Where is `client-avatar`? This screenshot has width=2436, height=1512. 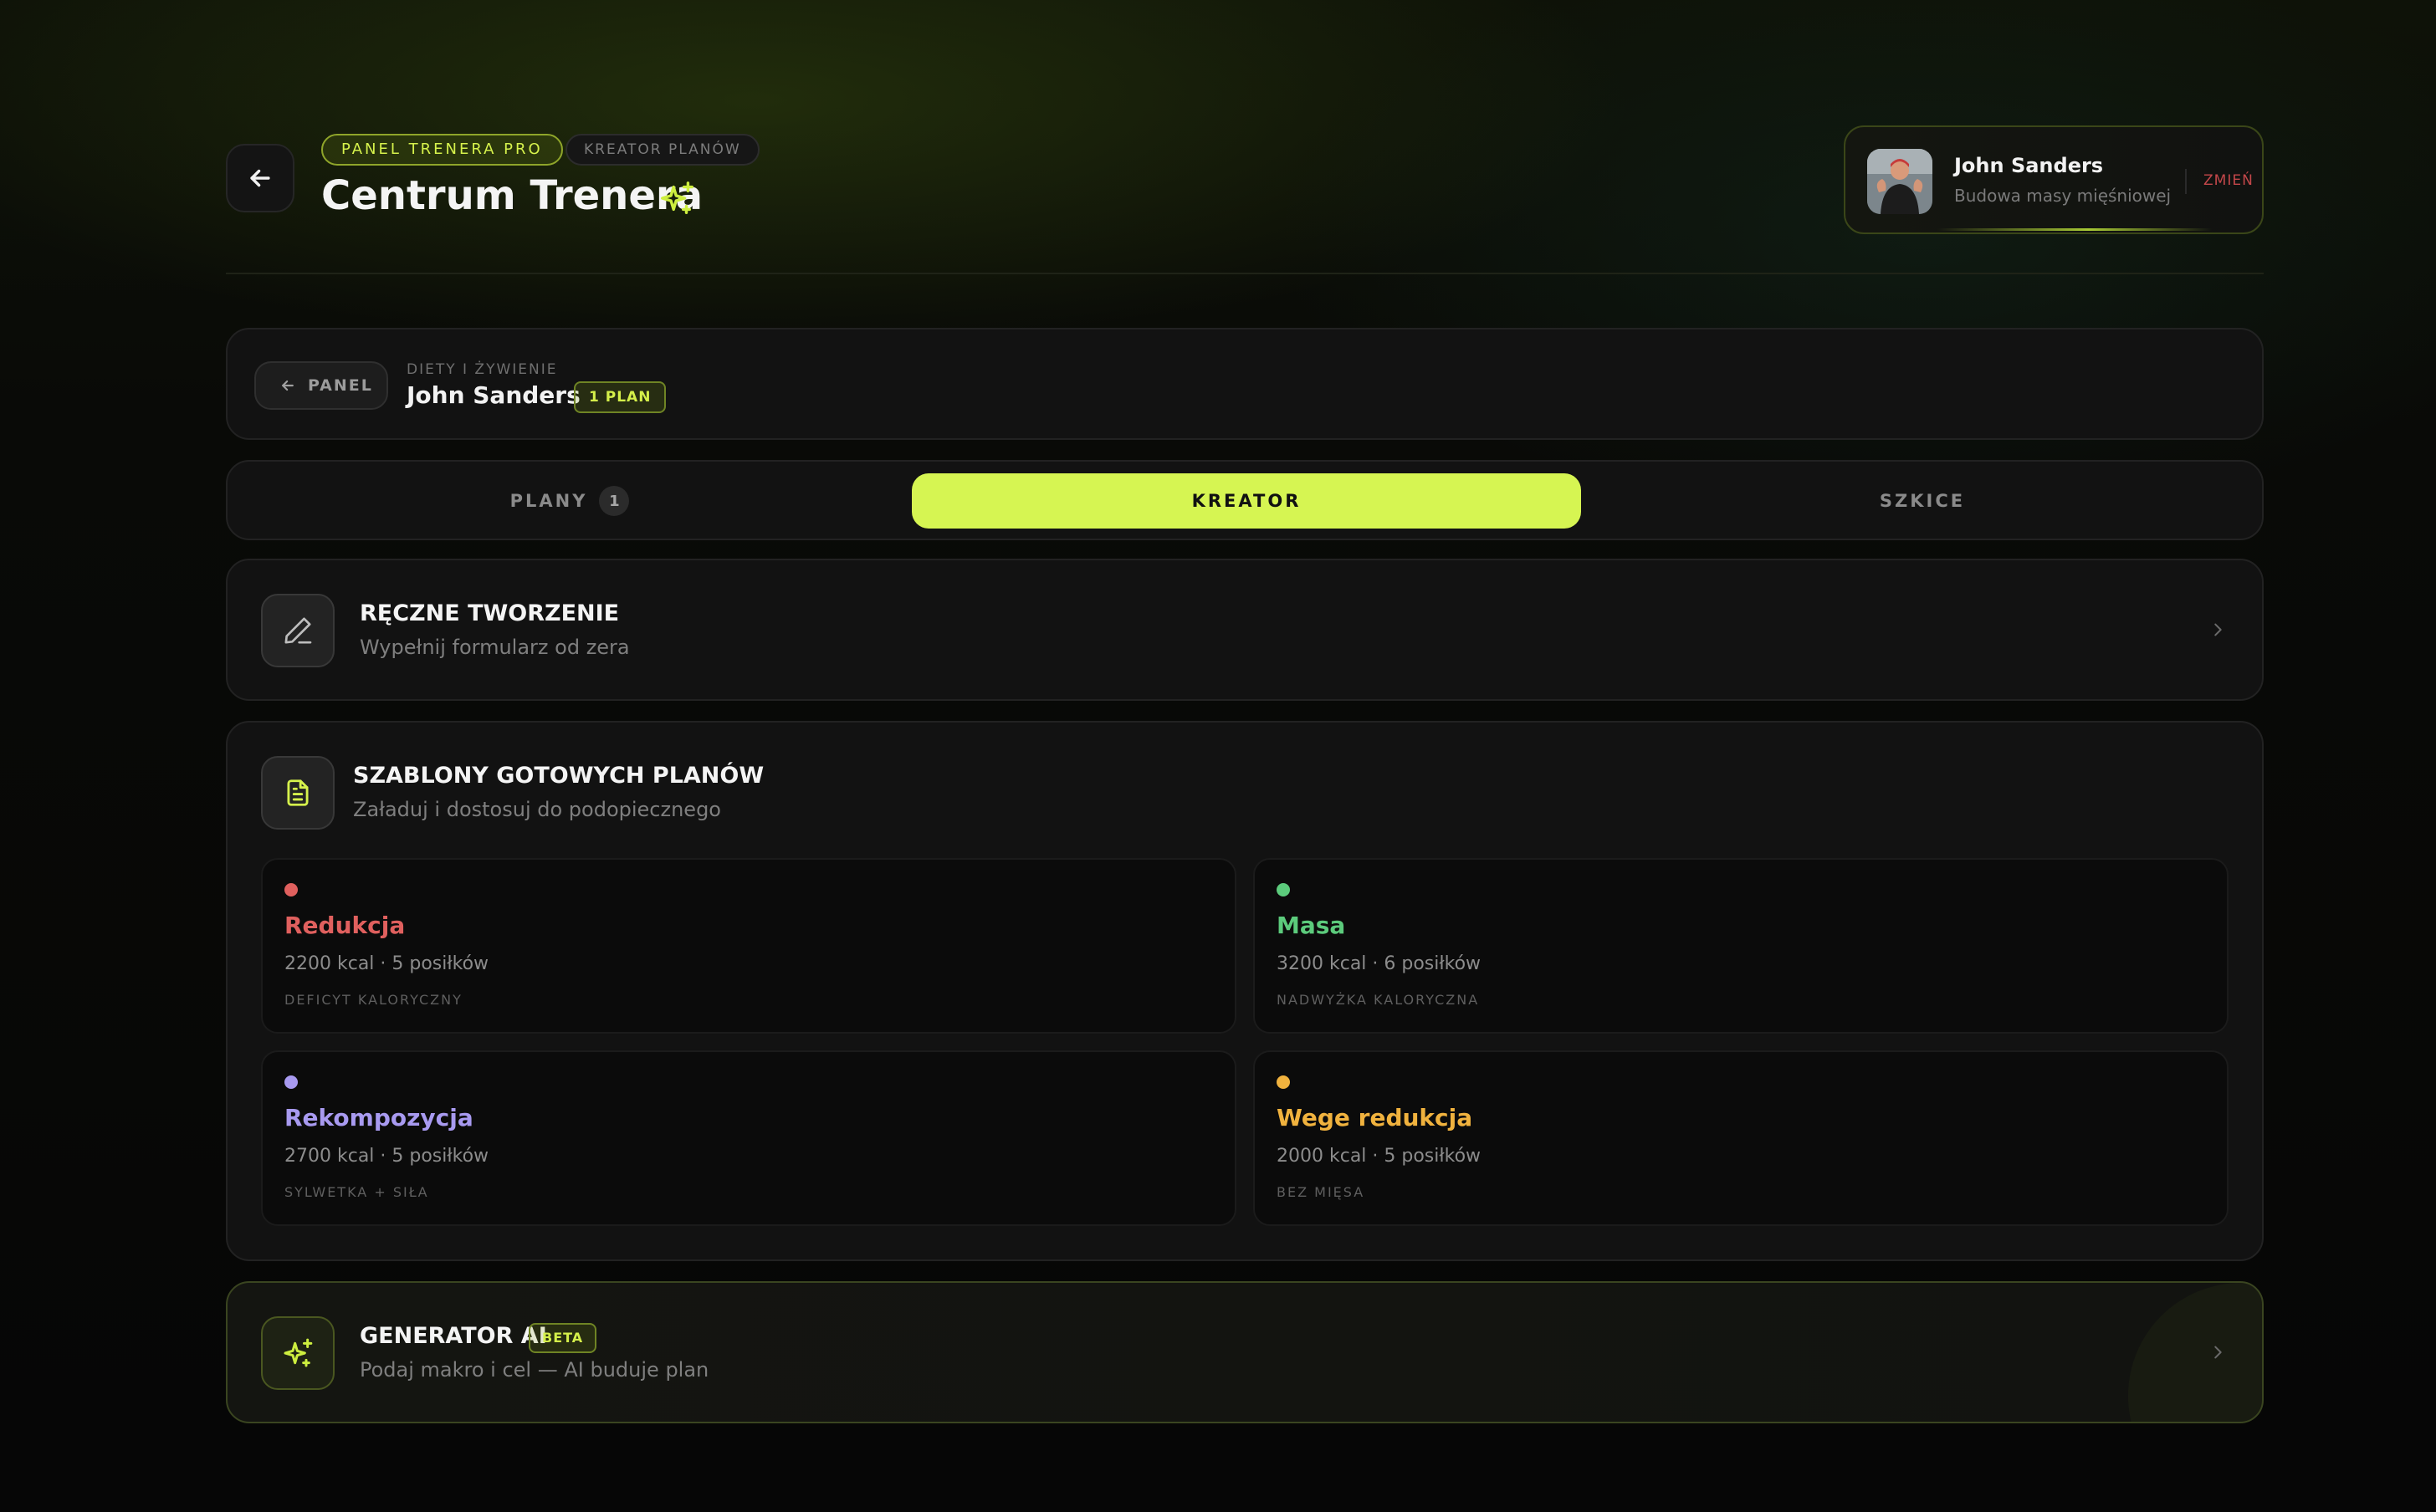
client-avatar is located at coordinates (1900, 181).